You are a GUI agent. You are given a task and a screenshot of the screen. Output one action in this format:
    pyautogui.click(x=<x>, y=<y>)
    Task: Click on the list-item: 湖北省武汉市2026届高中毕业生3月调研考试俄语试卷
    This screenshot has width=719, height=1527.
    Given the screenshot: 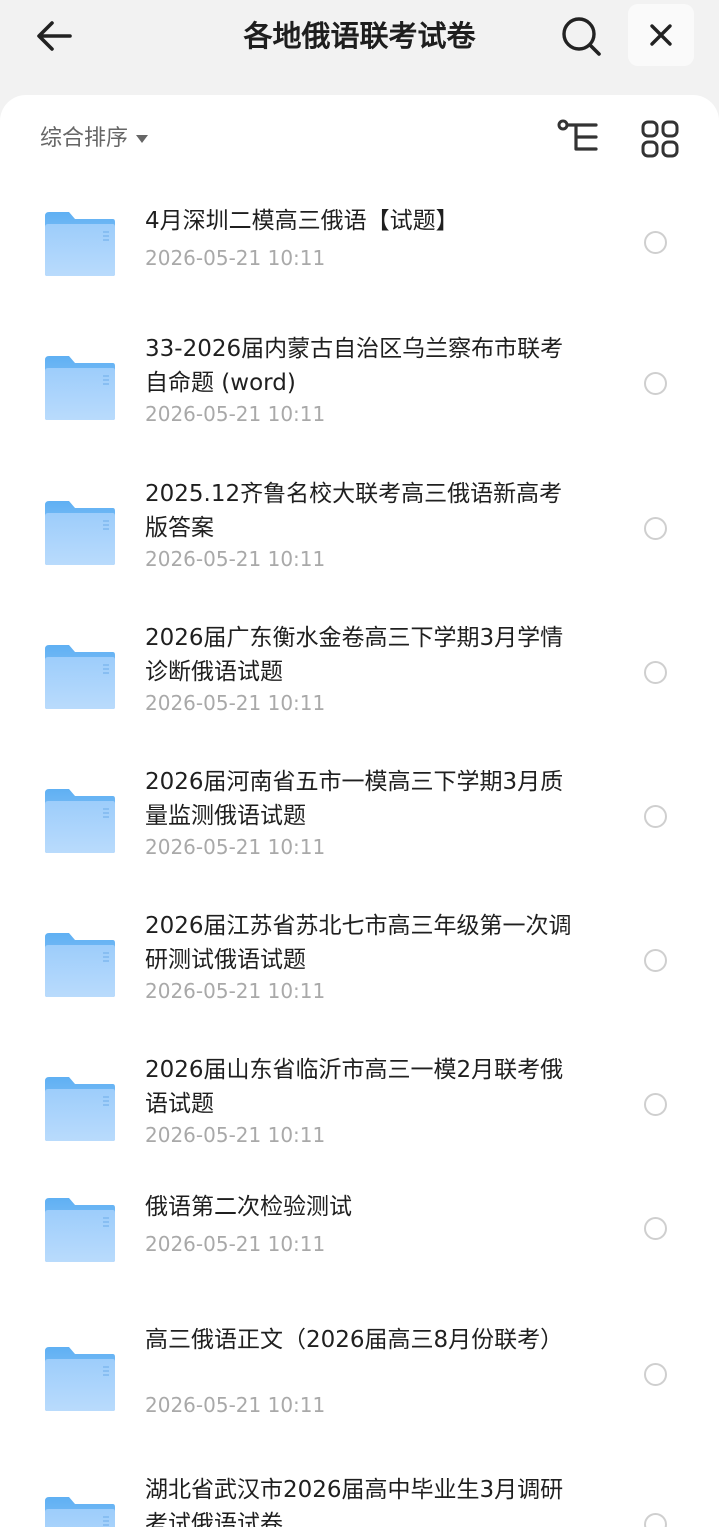 What is the action you would take?
    pyautogui.click(x=359, y=1487)
    